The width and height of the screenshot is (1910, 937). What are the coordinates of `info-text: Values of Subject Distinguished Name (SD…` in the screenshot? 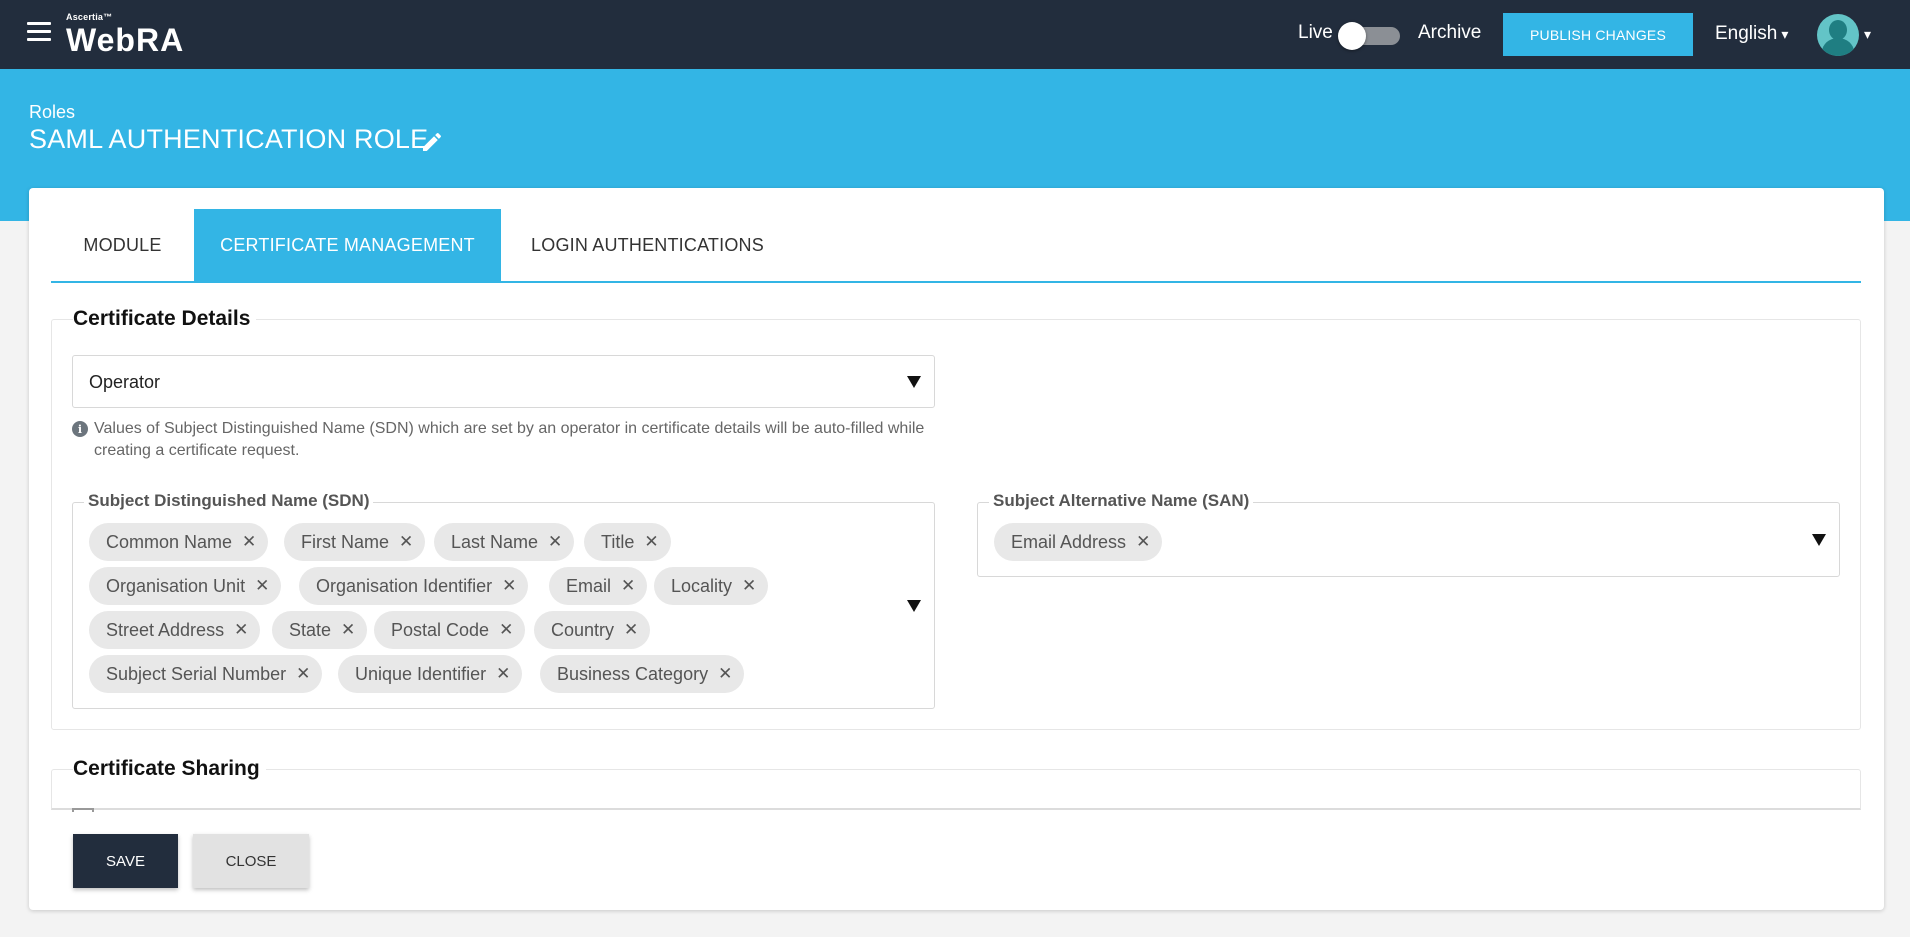 It's located at (509, 439).